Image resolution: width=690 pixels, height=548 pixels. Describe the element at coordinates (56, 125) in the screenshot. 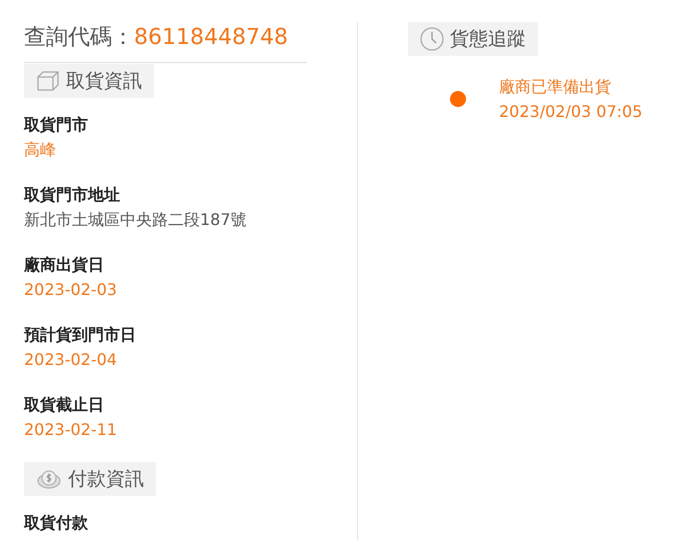

I see `field-label: 取貨門市` at that location.